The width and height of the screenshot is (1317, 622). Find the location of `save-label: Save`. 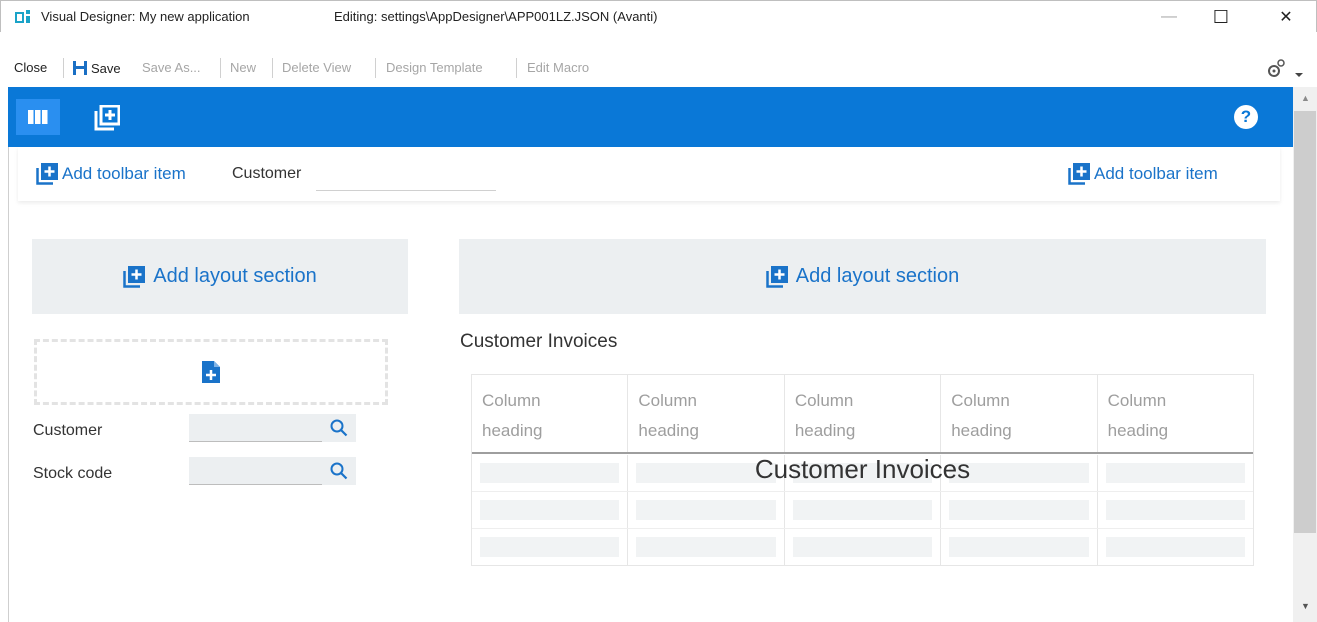

save-label: Save is located at coordinates (106, 68).